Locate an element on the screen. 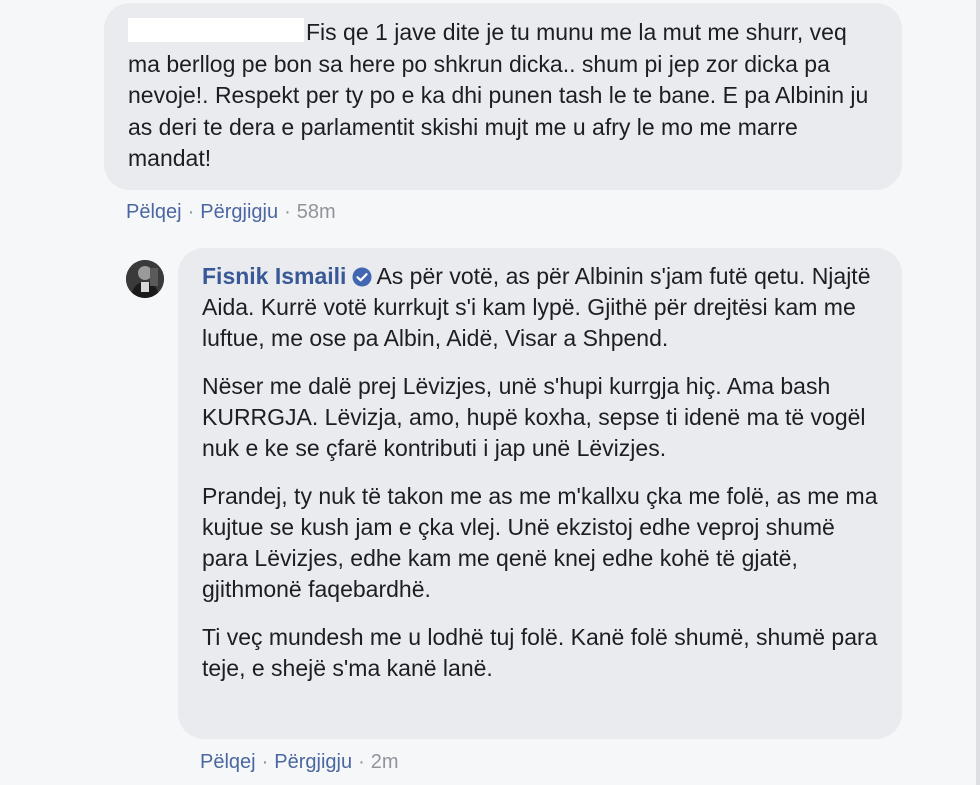 The width and height of the screenshot is (980, 785). comment-timestamp: 58m is located at coordinates (316, 212).